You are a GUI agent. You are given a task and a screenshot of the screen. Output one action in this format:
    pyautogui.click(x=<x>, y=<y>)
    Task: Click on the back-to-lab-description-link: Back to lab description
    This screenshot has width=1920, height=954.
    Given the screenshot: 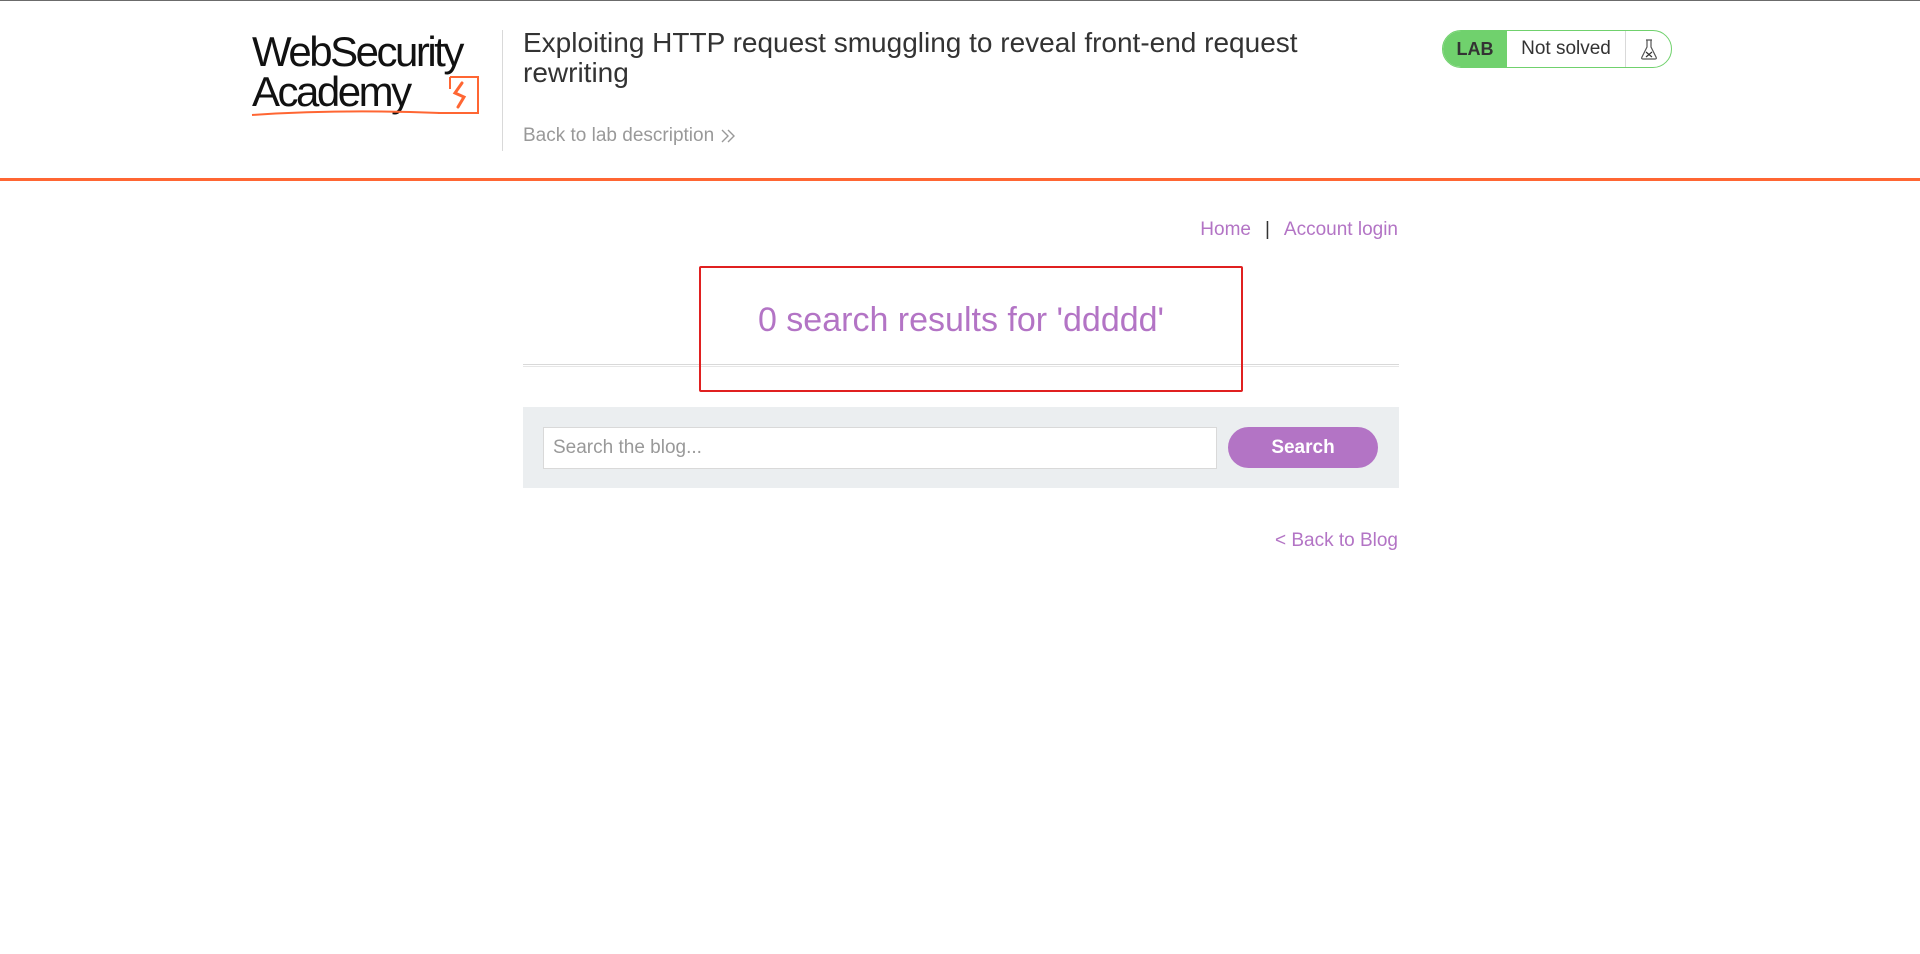 What is the action you would take?
    pyautogui.click(x=629, y=136)
    